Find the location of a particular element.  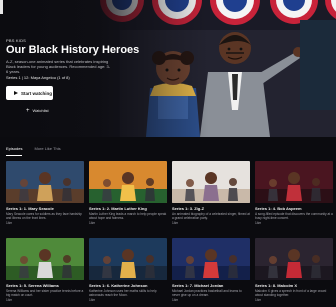

watchlist-button: + Watchlist is located at coordinates (37, 110).